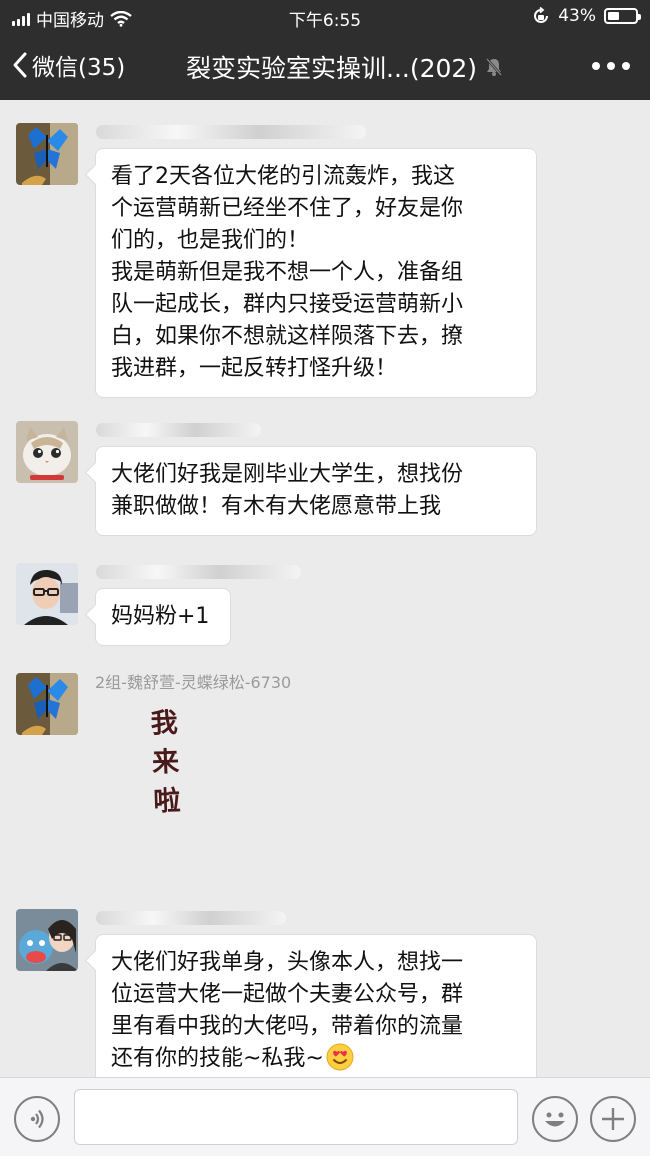 This screenshot has height=1156, width=650. I want to click on emoji-button, so click(555, 1119).